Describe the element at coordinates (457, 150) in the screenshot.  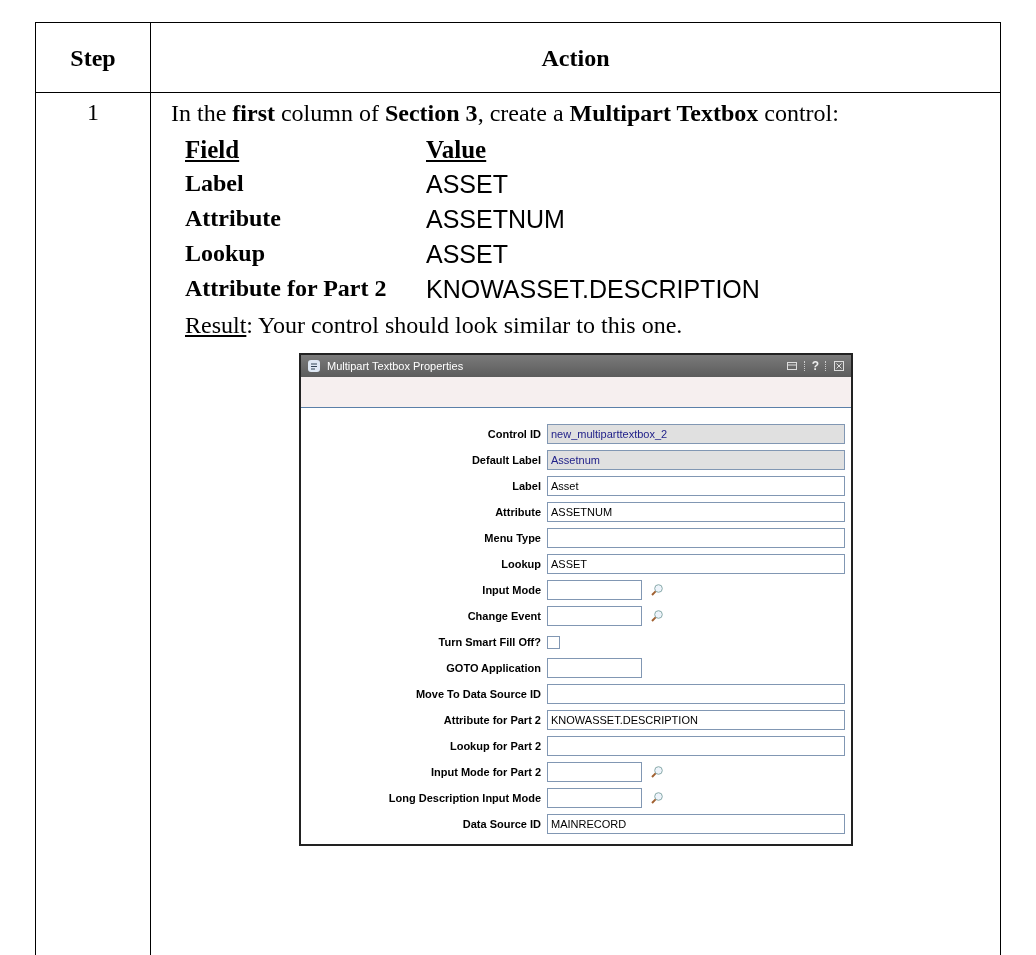
I see `settings-header: Value` at that location.